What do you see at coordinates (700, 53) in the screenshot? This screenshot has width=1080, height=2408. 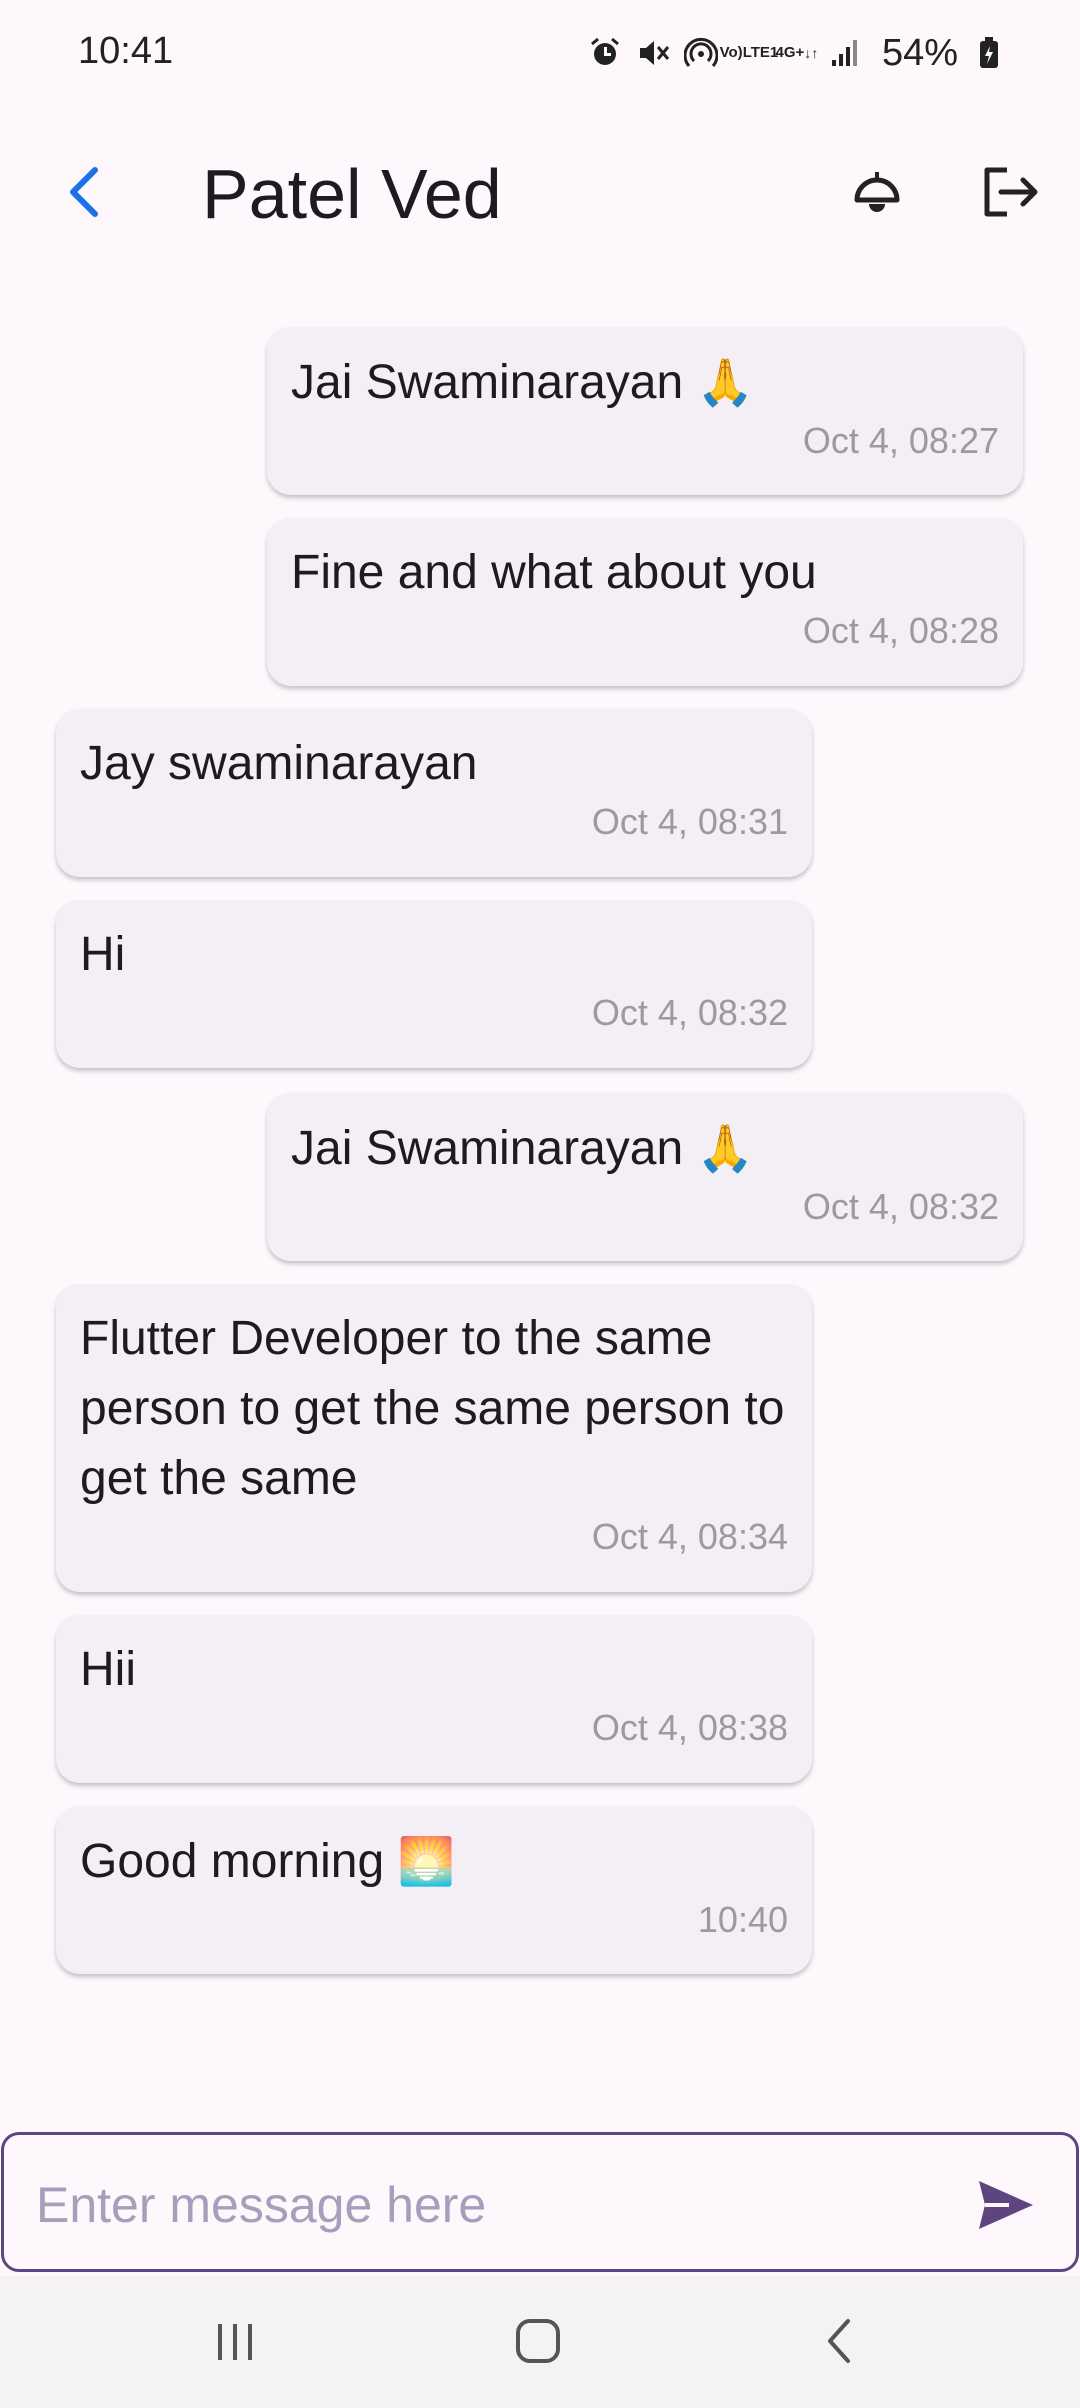 I see `hotspot-icon` at bounding box center [700, 53].